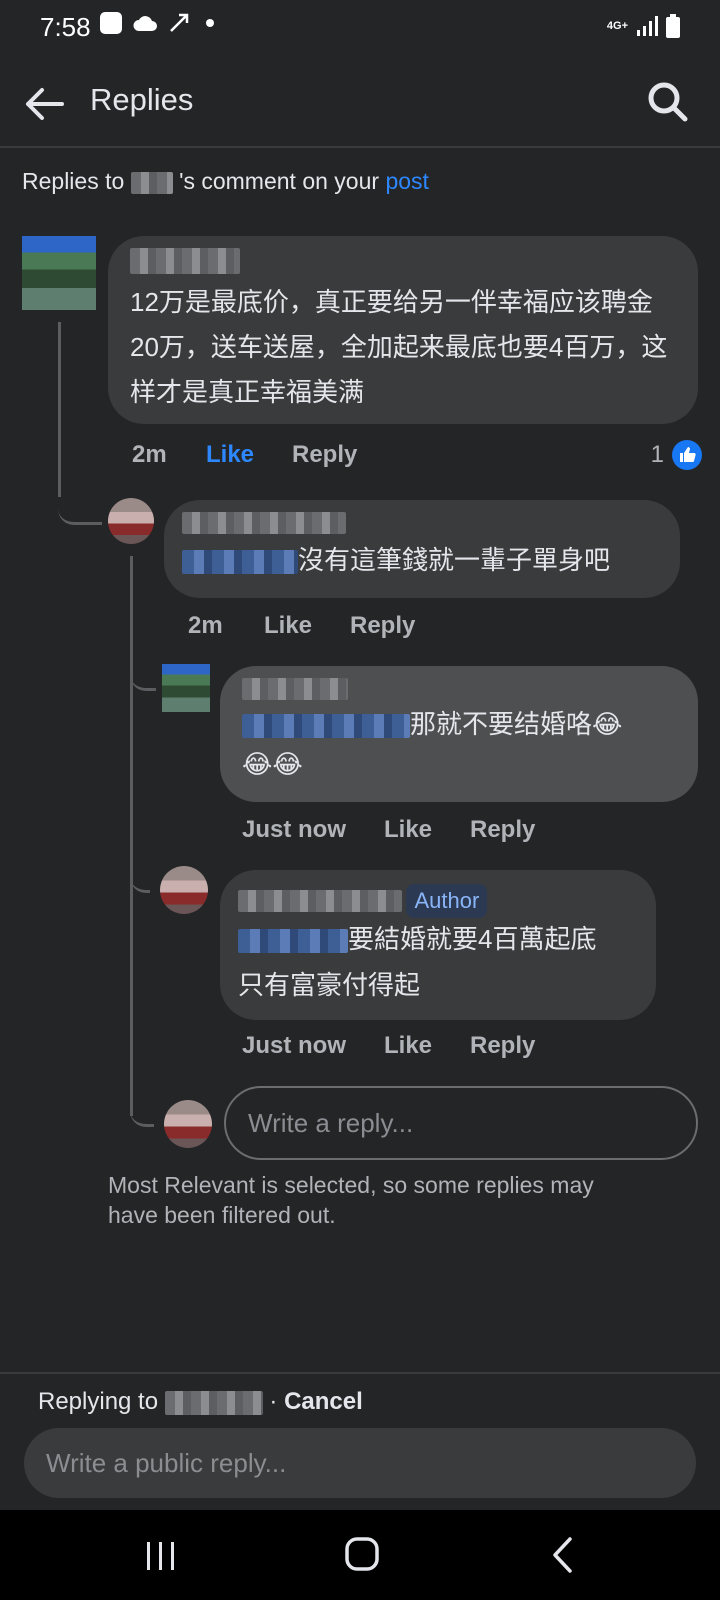 The image size is (720, 1600). What do you see at coordinates (437, 962) in the screenshot?
I see `comment-text: 要結婚就要4百萬起底 只有富豪付得起` at bounding box center [437, 962].